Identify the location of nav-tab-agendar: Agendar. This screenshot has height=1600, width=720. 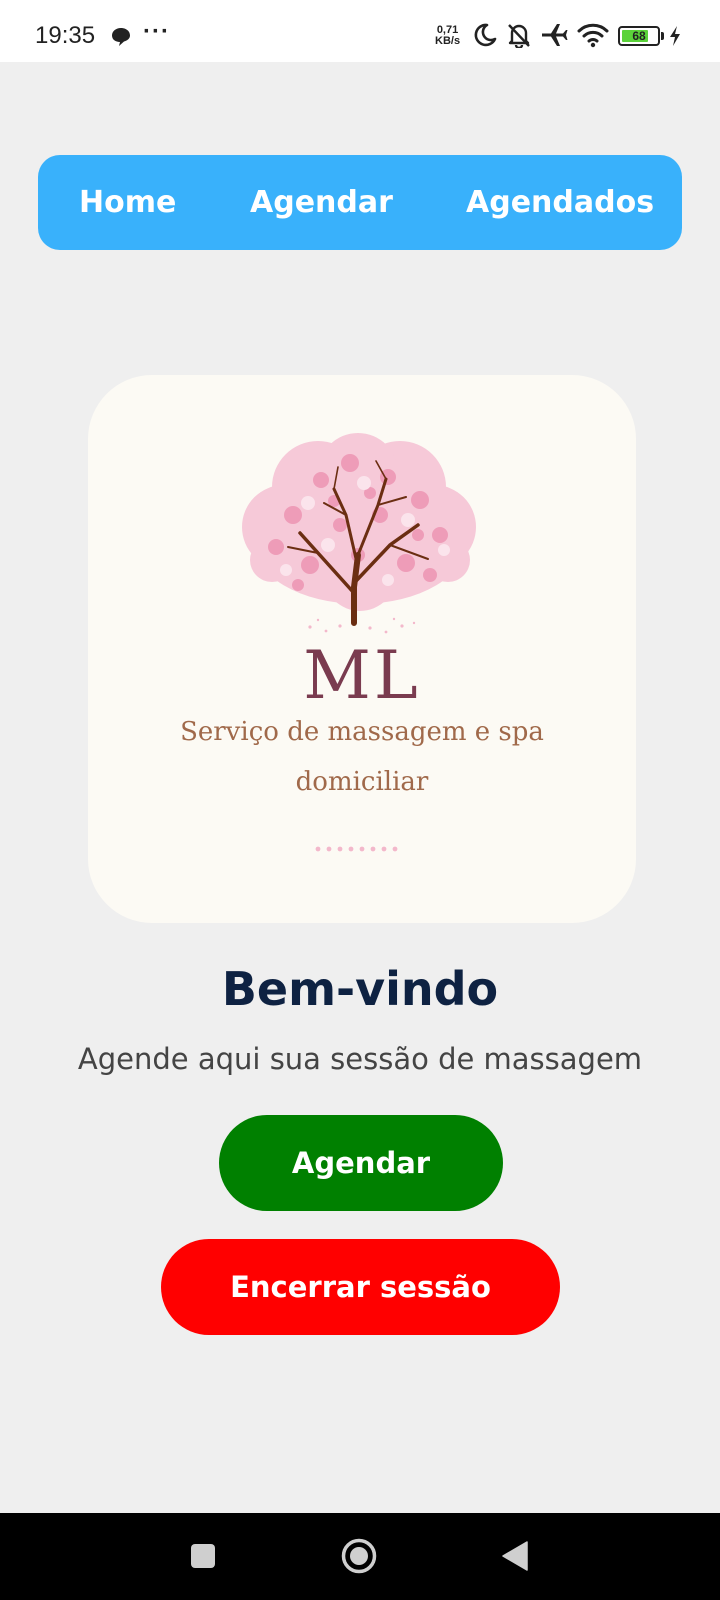
(321, 202).